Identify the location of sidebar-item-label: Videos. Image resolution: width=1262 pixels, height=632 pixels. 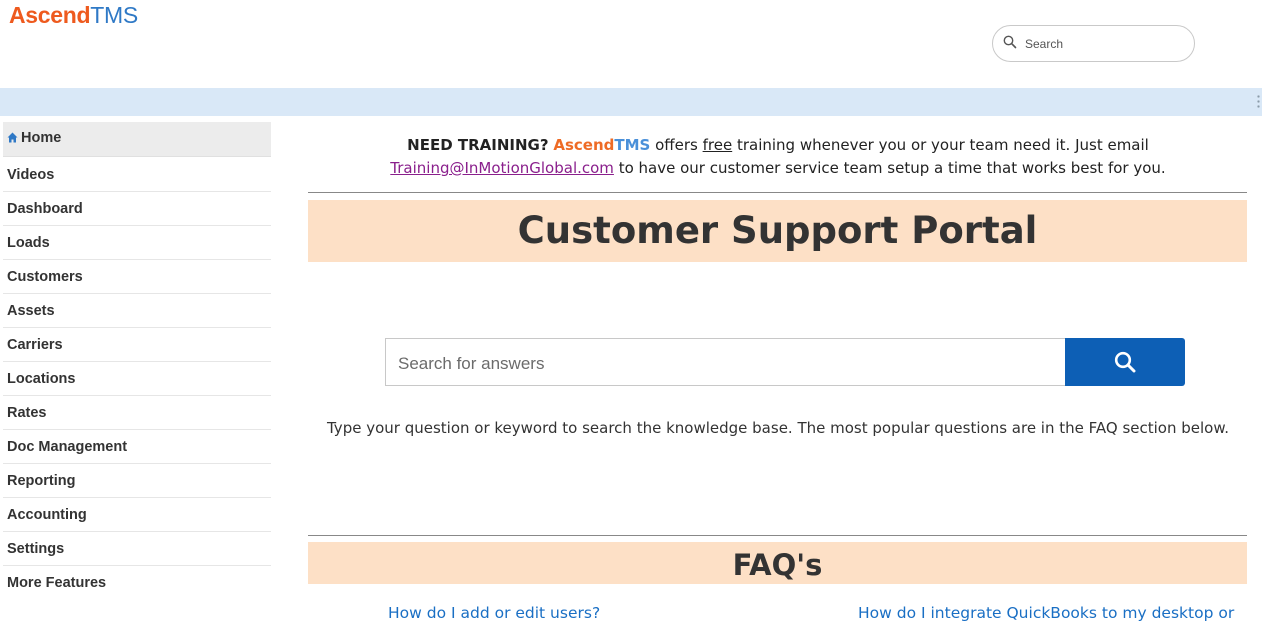
(31, 175).